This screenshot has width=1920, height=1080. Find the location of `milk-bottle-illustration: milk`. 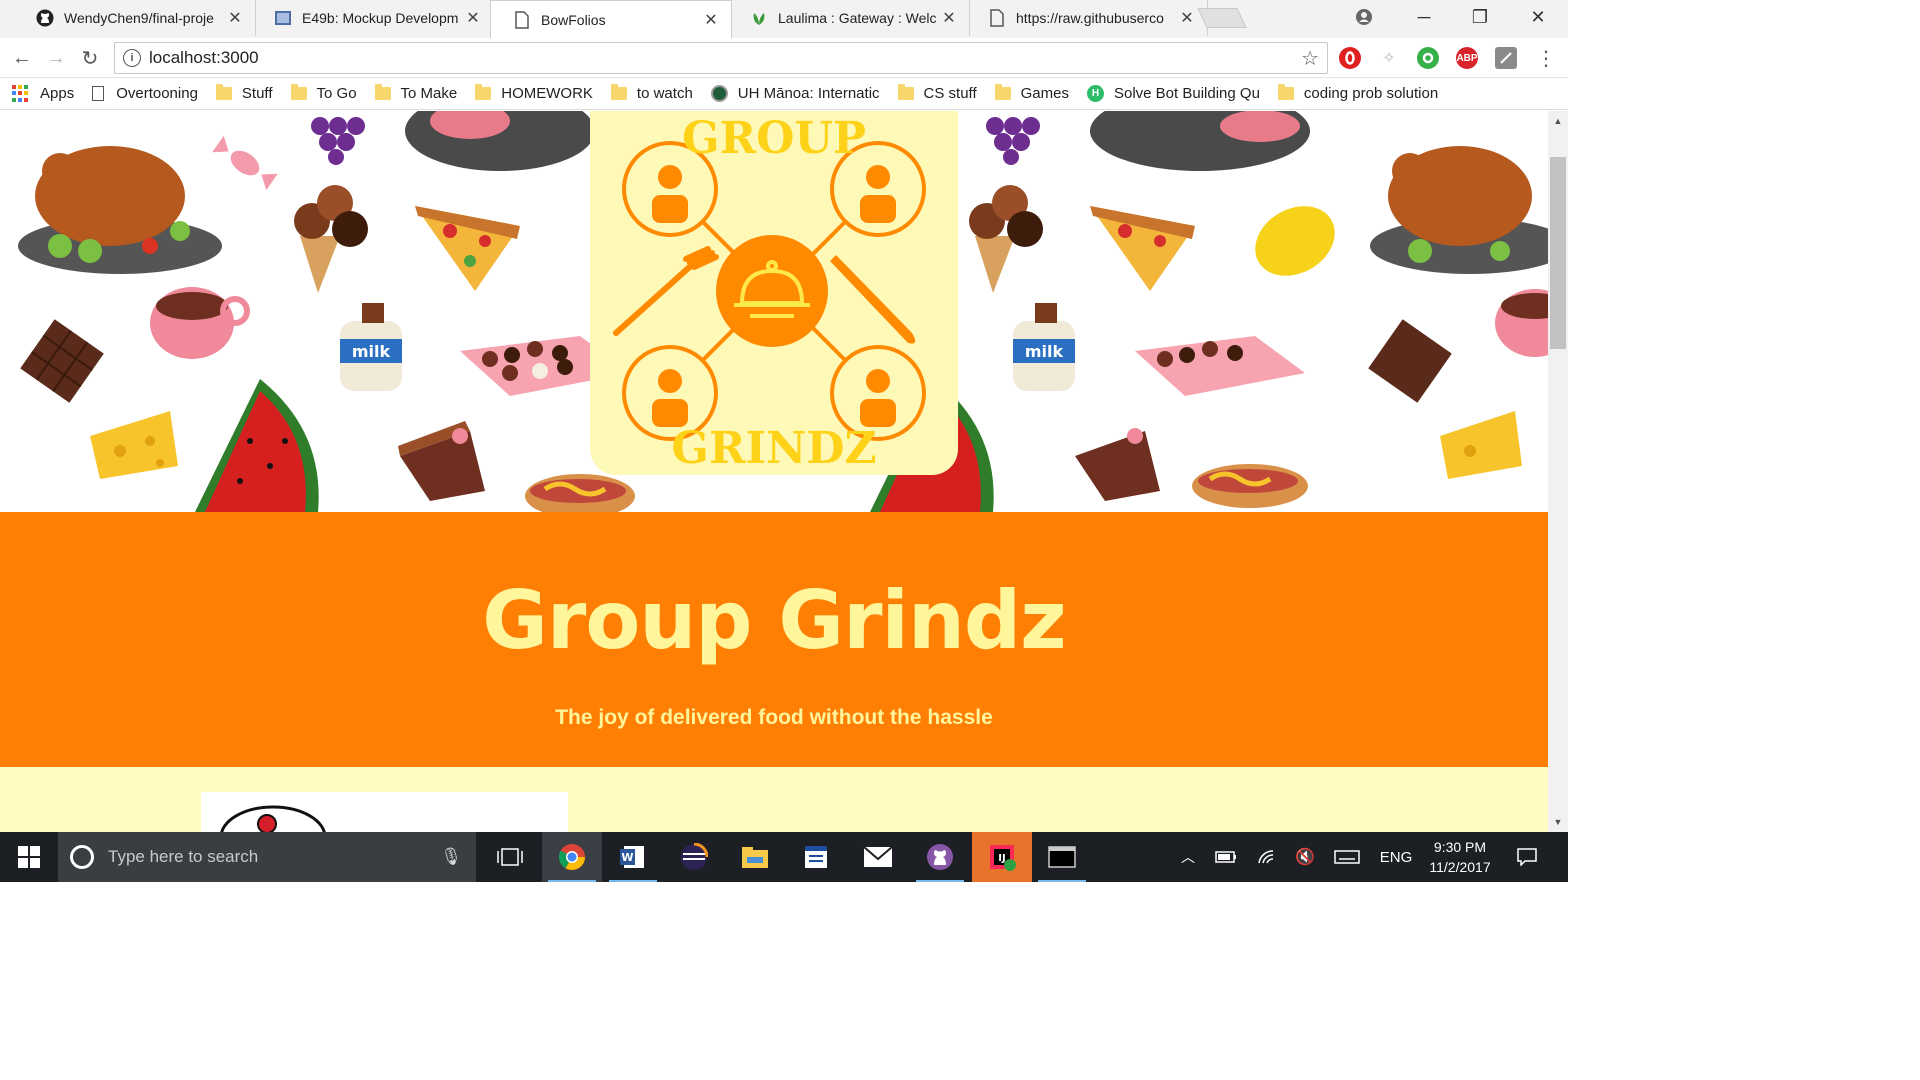

milk-bottle-illustration: milk is located at coordinates (1044, 347).